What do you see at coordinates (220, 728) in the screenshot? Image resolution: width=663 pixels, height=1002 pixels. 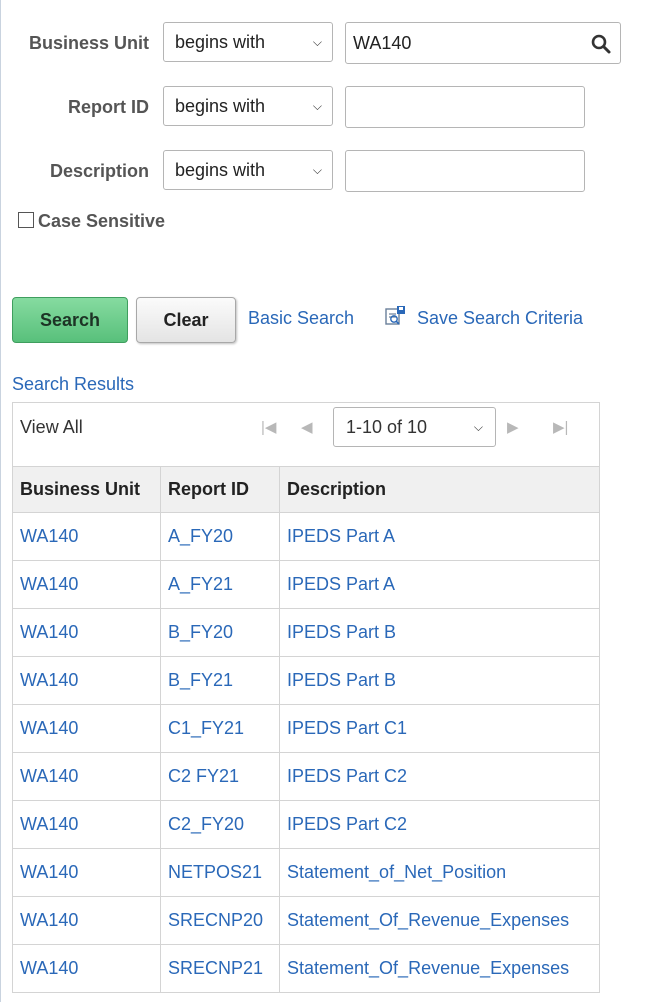 I see `report-id-cell: C1_FY21` at bounding box center [220, 728].